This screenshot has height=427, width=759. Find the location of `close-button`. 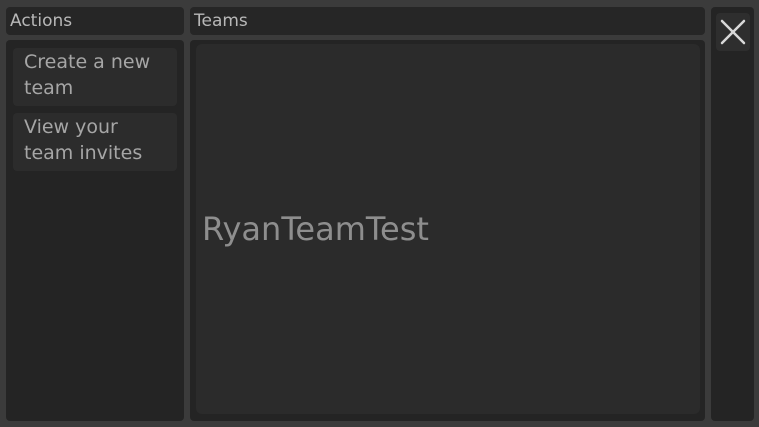

close-button is located at coordinates (733, 32).